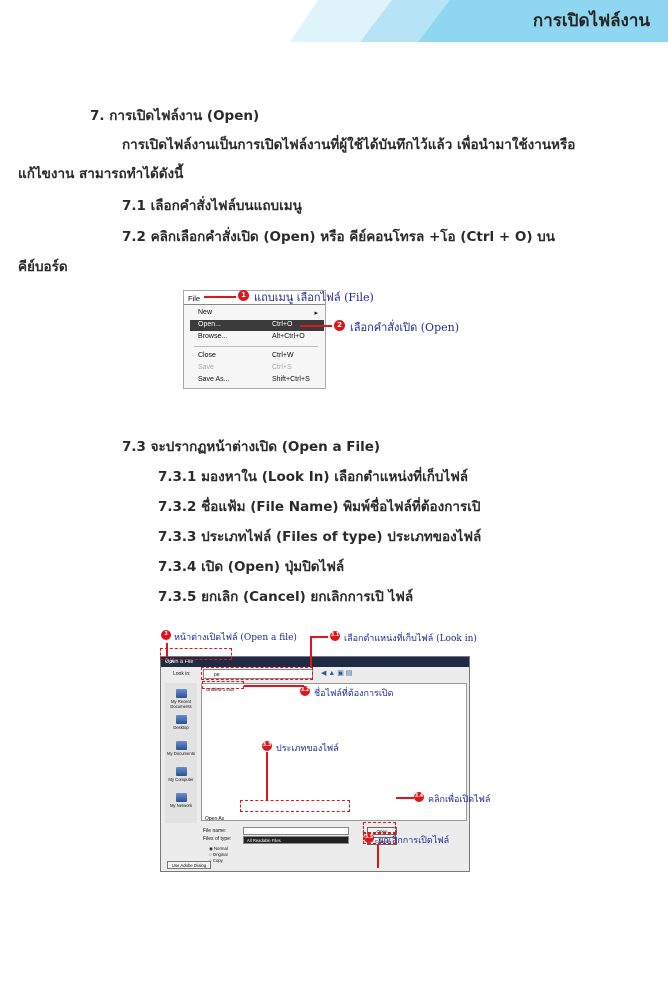  I want to click on page-header: การเปิดไฟล์งาน, so click(334, 21).